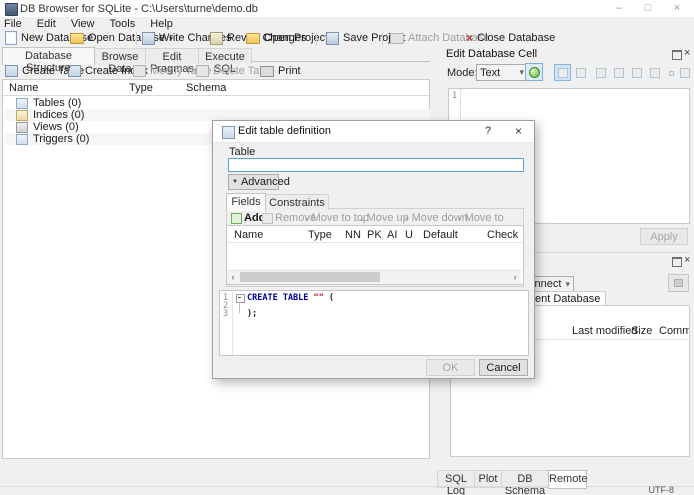  What do you see at coordinates (376, 165) in the screenshot?
I see `table-name-input` at bounding box center [376, 165].